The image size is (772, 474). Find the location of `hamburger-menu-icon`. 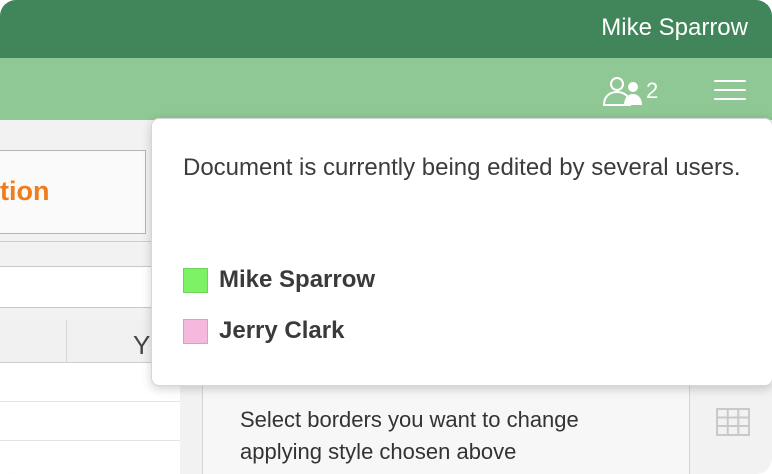

hamburger-menu-icon is located at coordinates (730, 81).